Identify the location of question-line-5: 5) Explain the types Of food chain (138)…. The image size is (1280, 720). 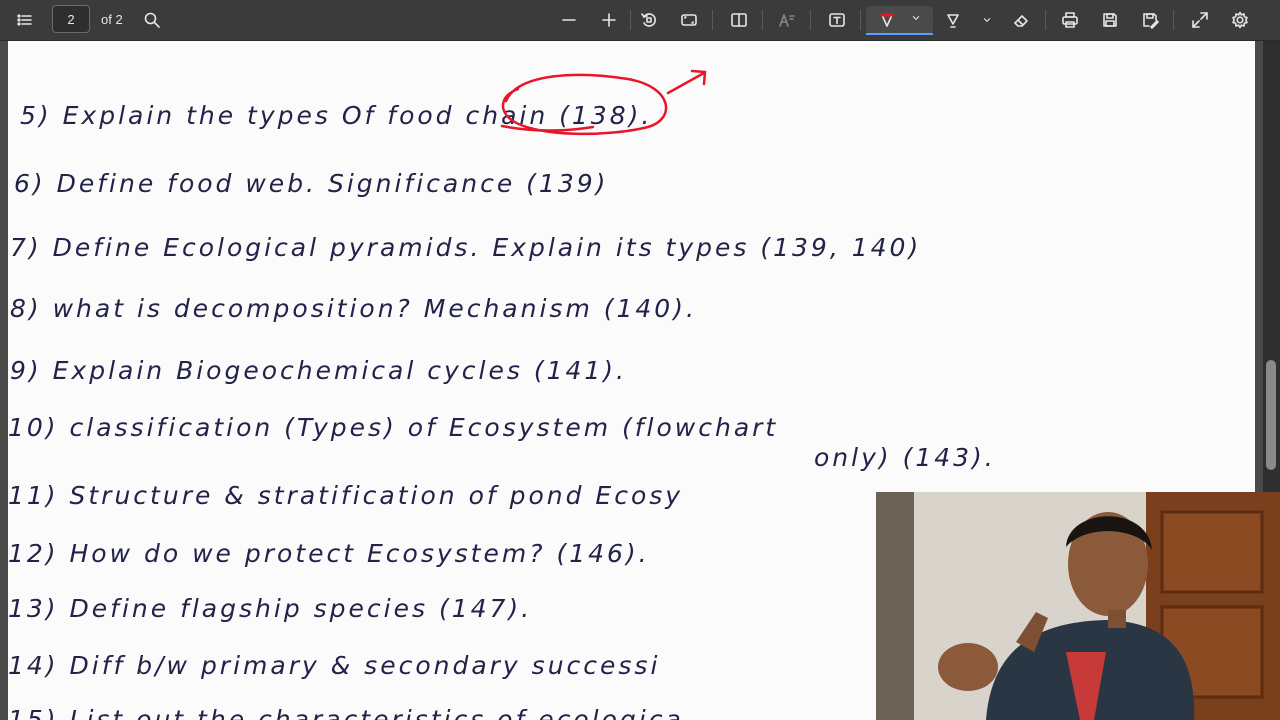
(336, 115).